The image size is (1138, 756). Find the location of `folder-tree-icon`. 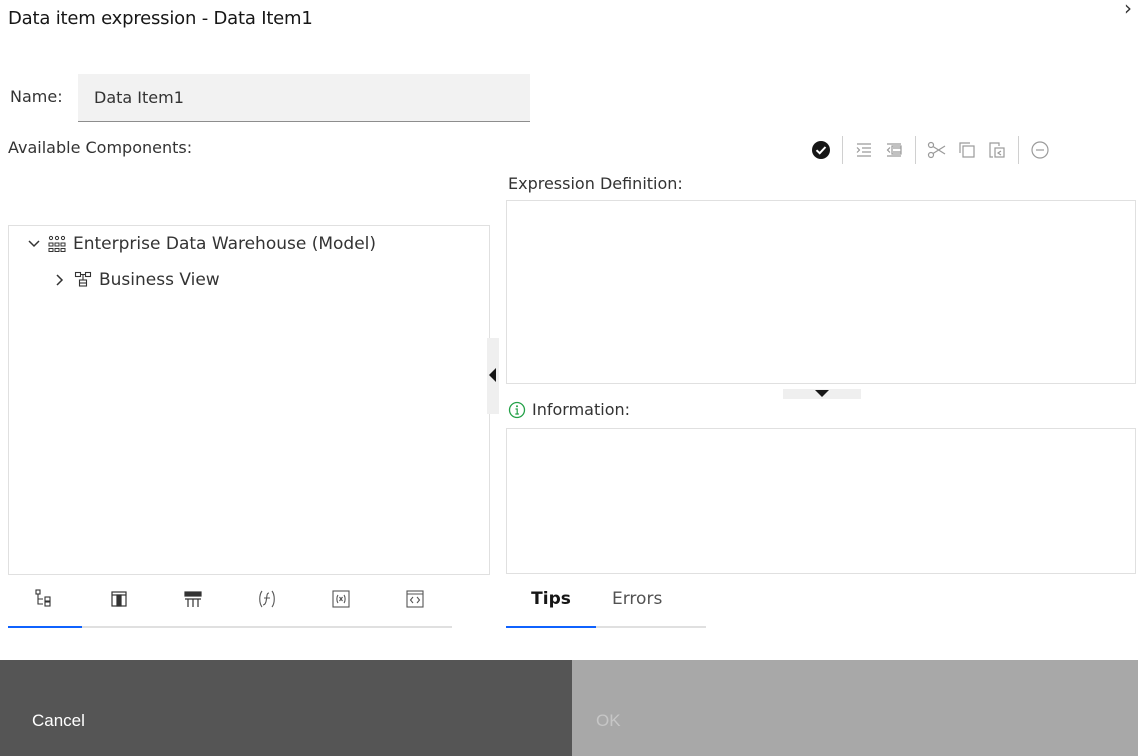

folder-tree-icon is located at coordinates (83, 280).